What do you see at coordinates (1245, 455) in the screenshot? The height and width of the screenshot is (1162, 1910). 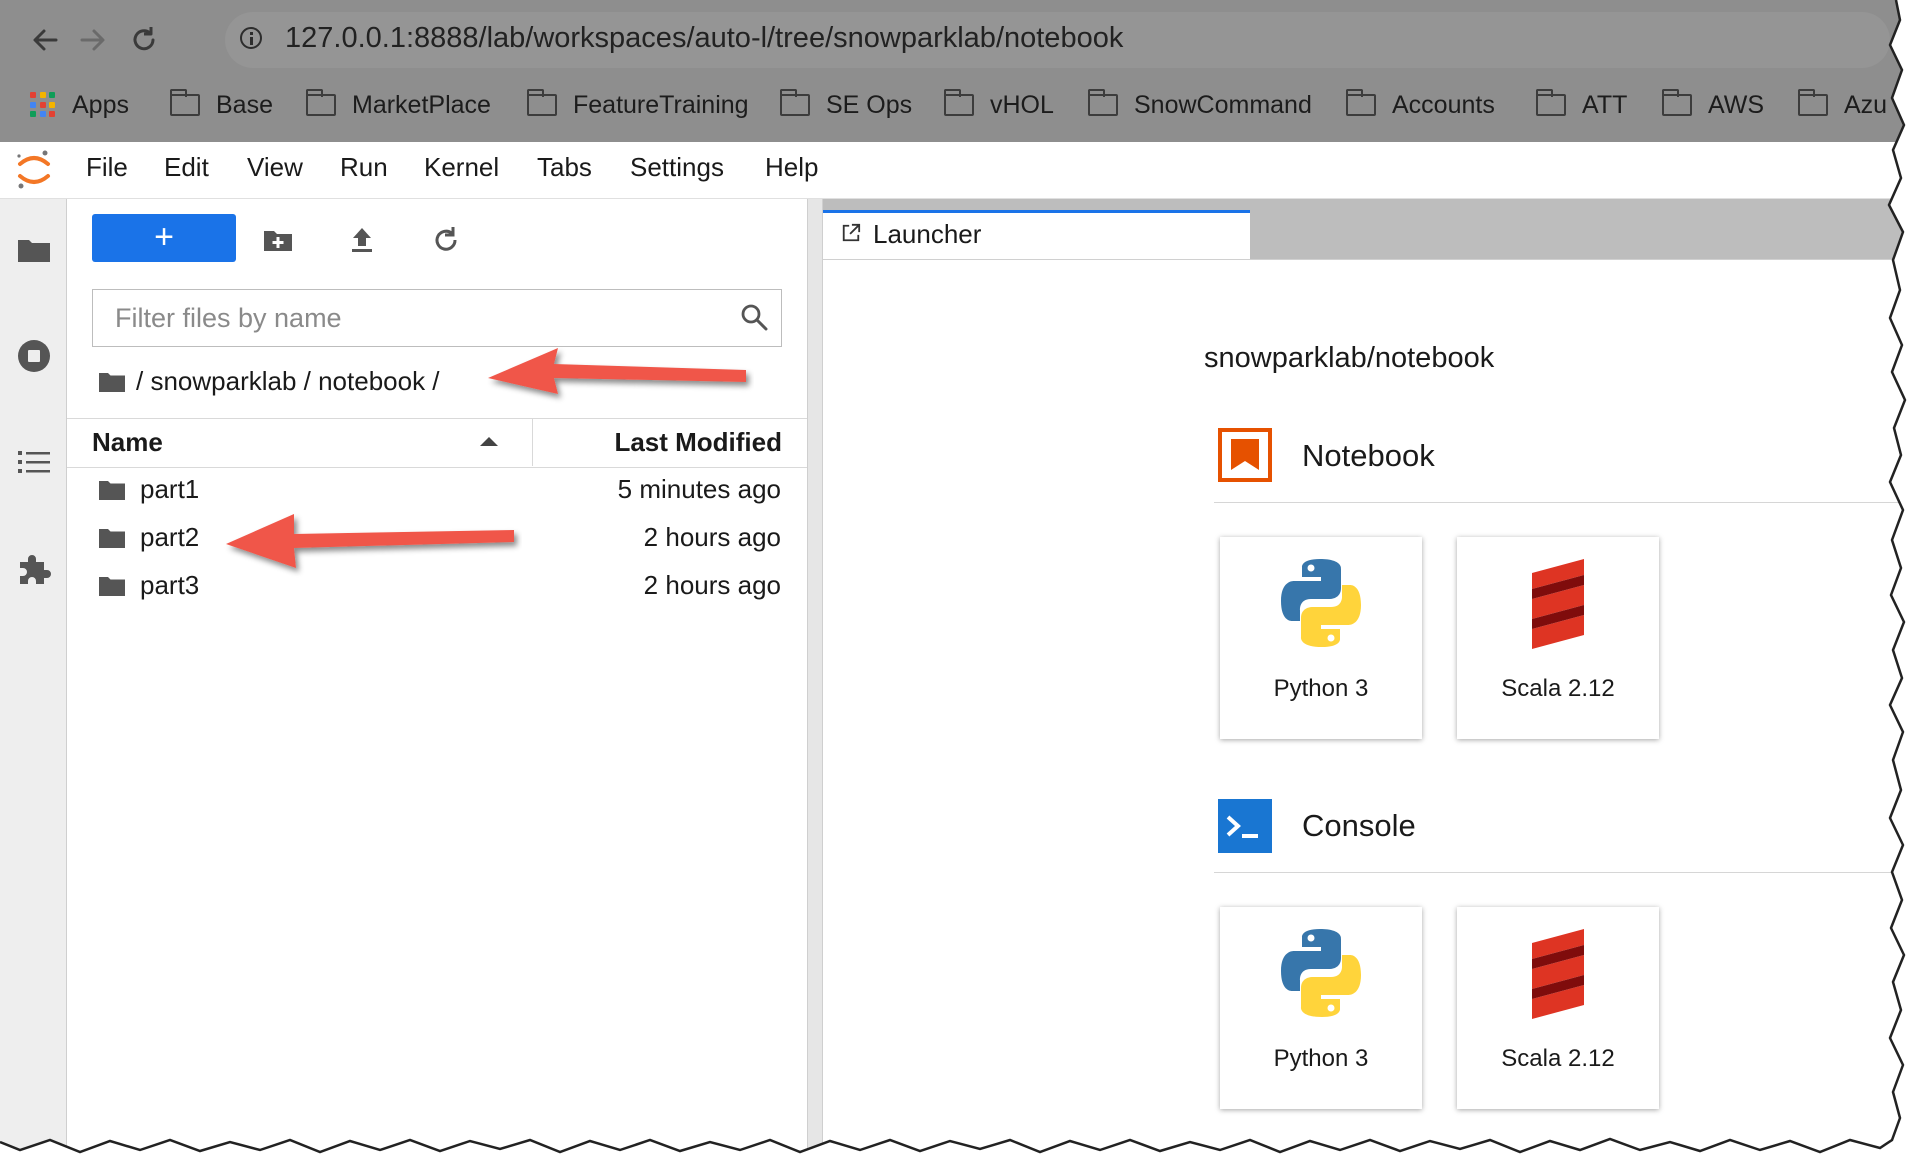 I see `notebook-bookmark-icon` at bounding box center [1245, 455].